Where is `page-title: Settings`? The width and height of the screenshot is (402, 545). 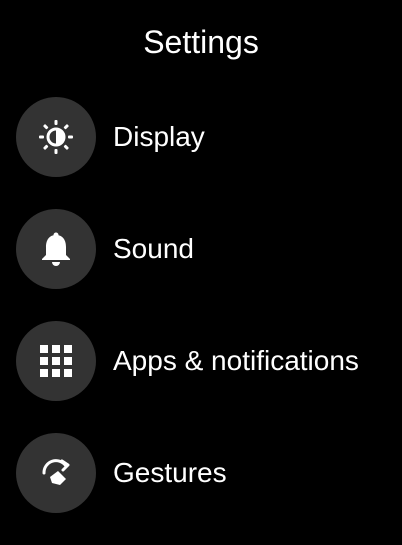 page-title: Settings is located at coordinates (201, 42).